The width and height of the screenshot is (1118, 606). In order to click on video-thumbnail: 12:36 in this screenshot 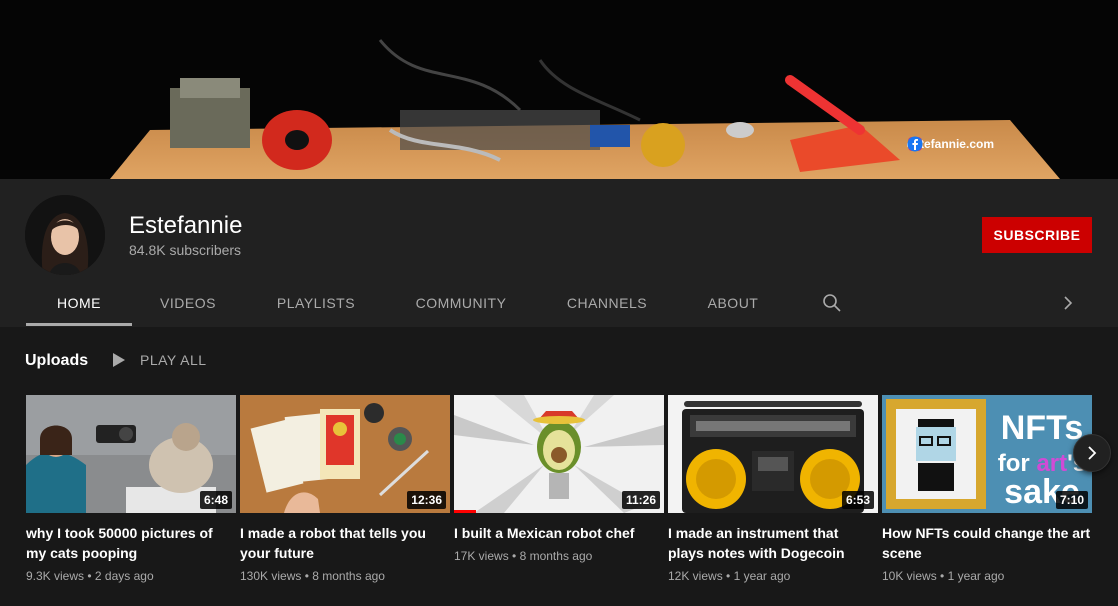, I will do `click(345, 454)`.